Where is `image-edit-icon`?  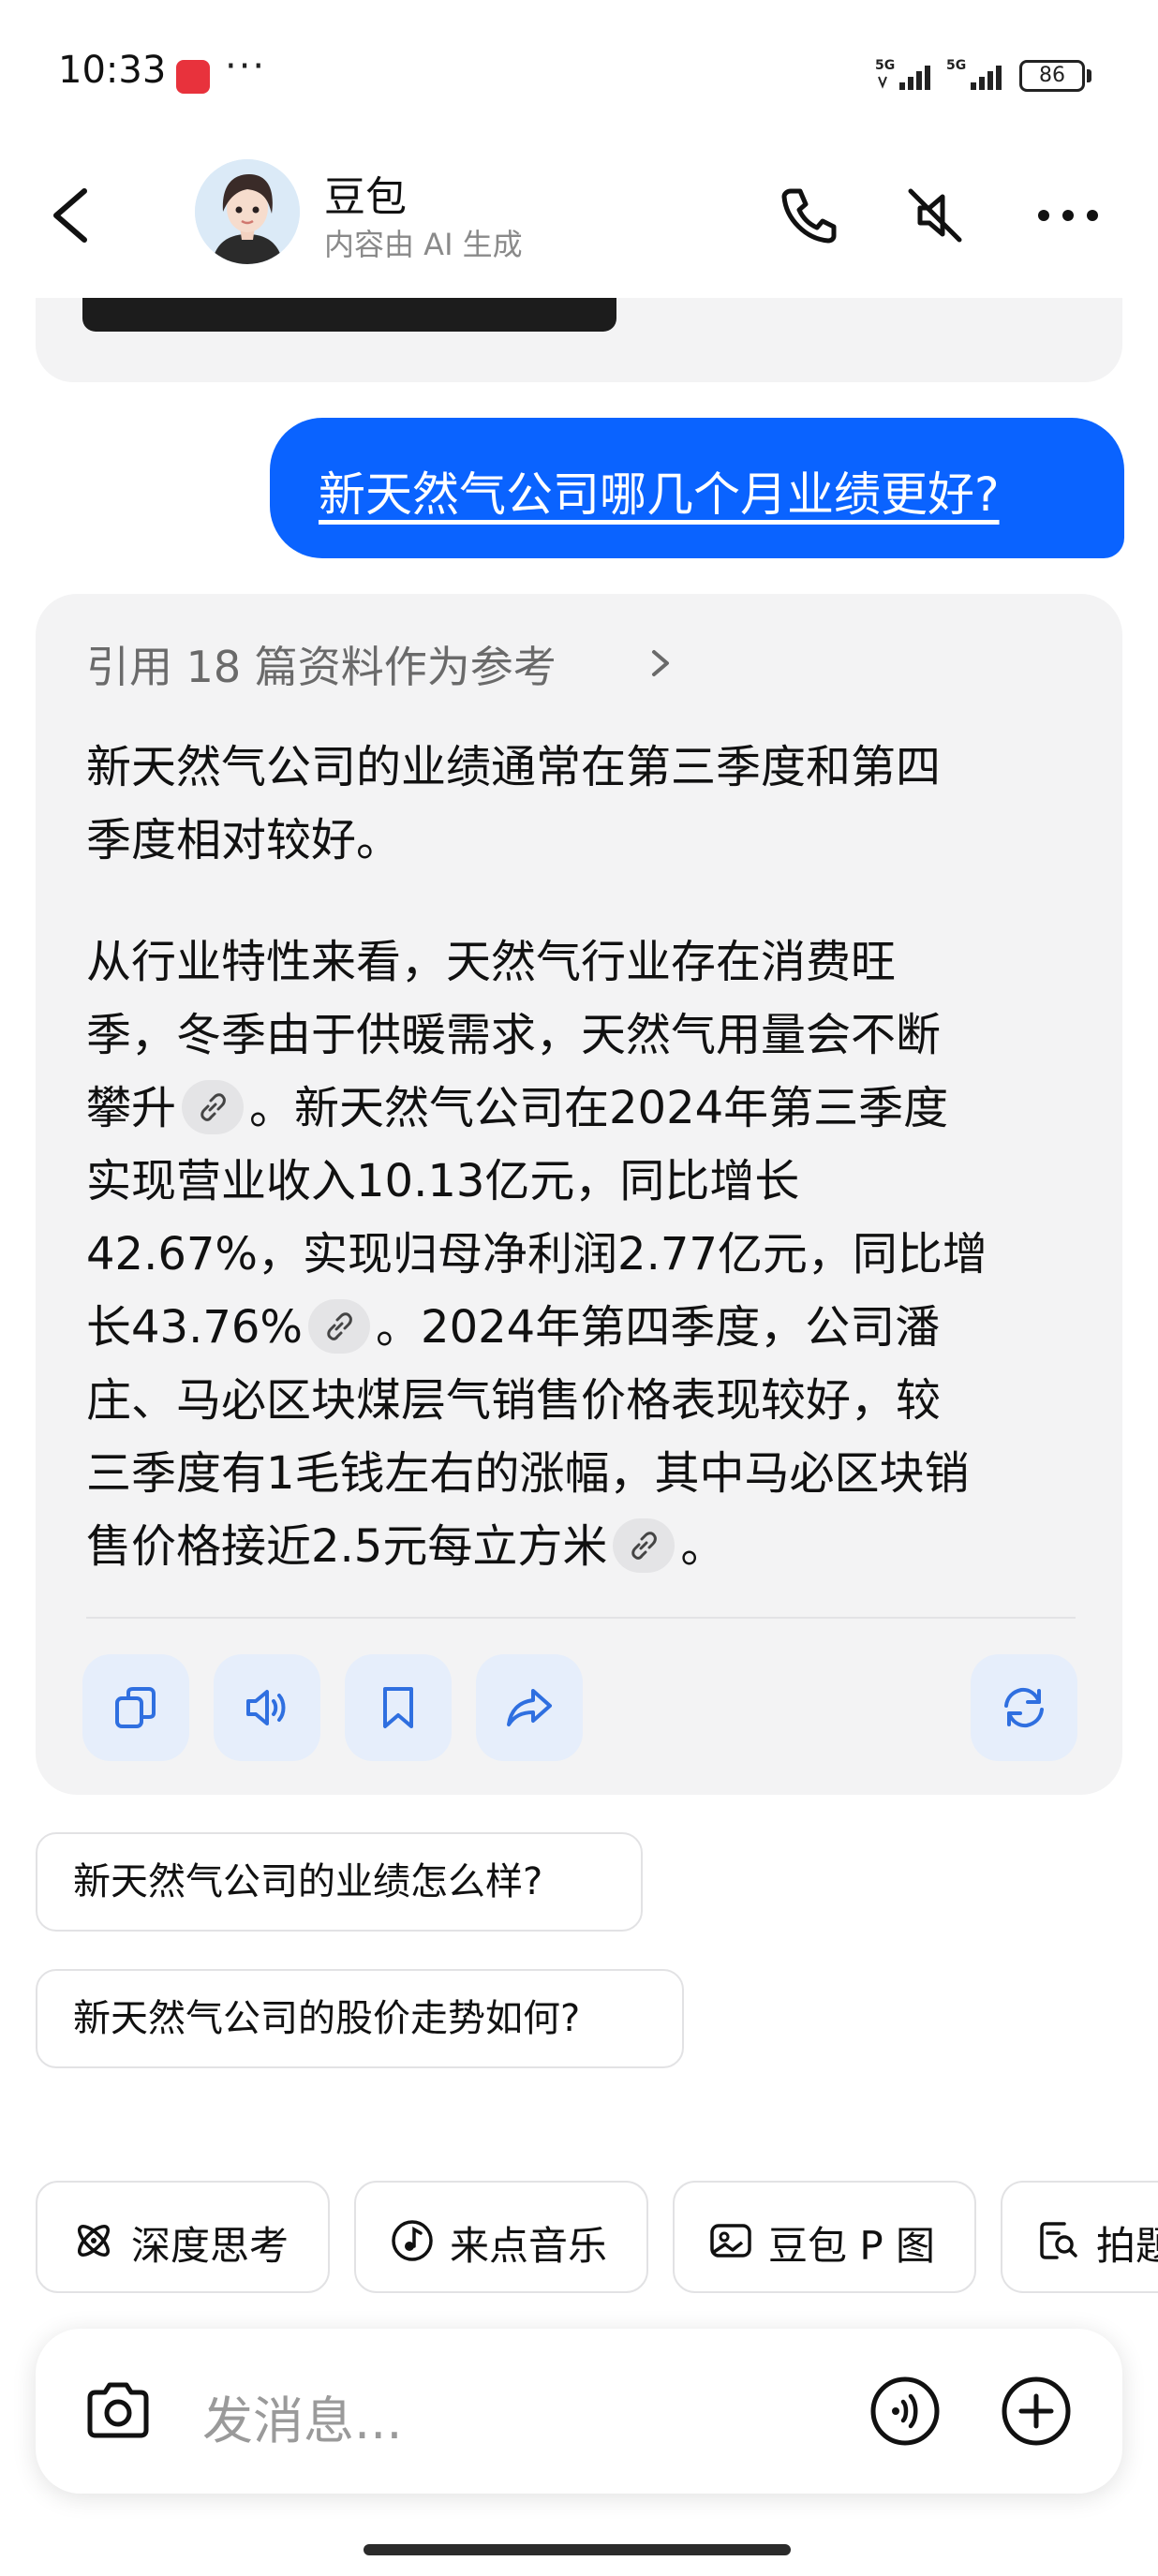
image-edit-icon is located at coordinates (730, 2241).